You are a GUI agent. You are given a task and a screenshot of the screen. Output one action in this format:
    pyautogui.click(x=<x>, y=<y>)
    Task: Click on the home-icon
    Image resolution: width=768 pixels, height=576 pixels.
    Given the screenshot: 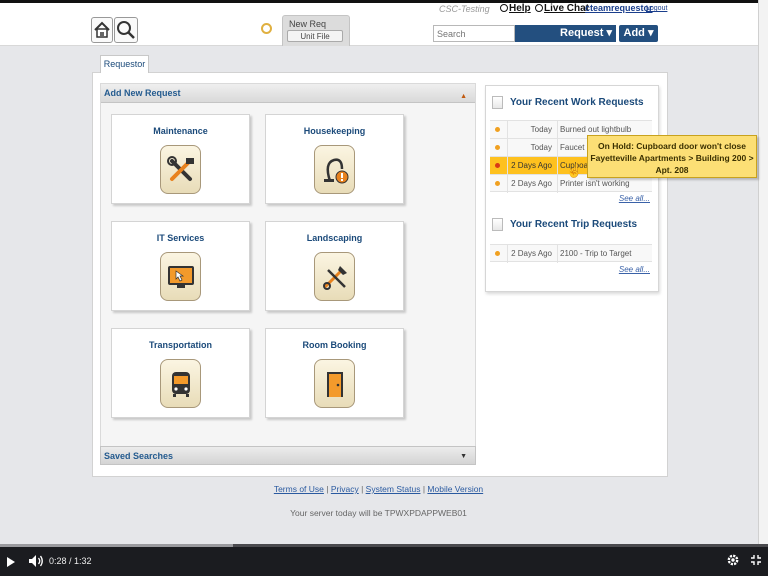 What is the action you would take?
    pyautogui.click(x=102, y=29)
    